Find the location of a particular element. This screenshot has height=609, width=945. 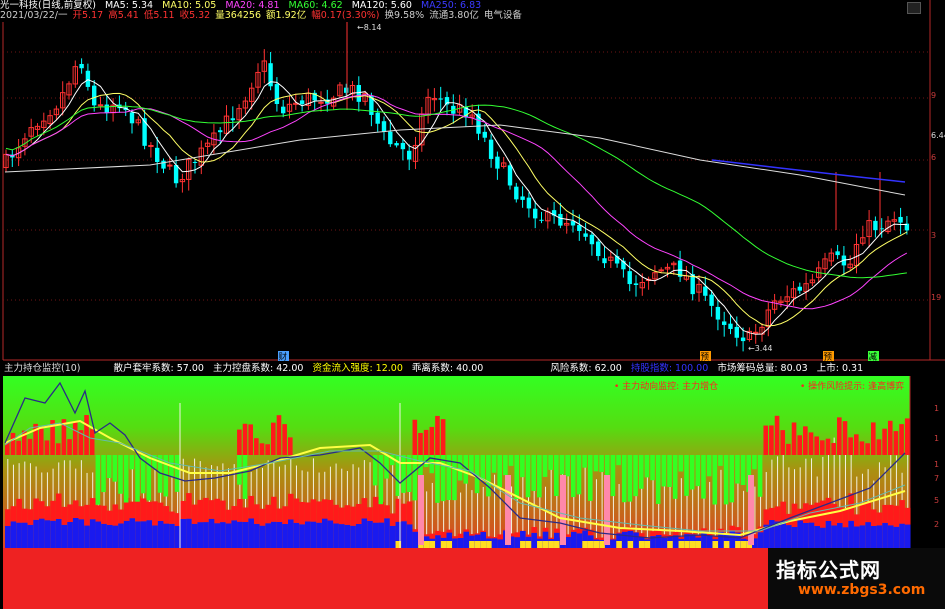

price-tick: 6 is located at coordinates (933, 157).